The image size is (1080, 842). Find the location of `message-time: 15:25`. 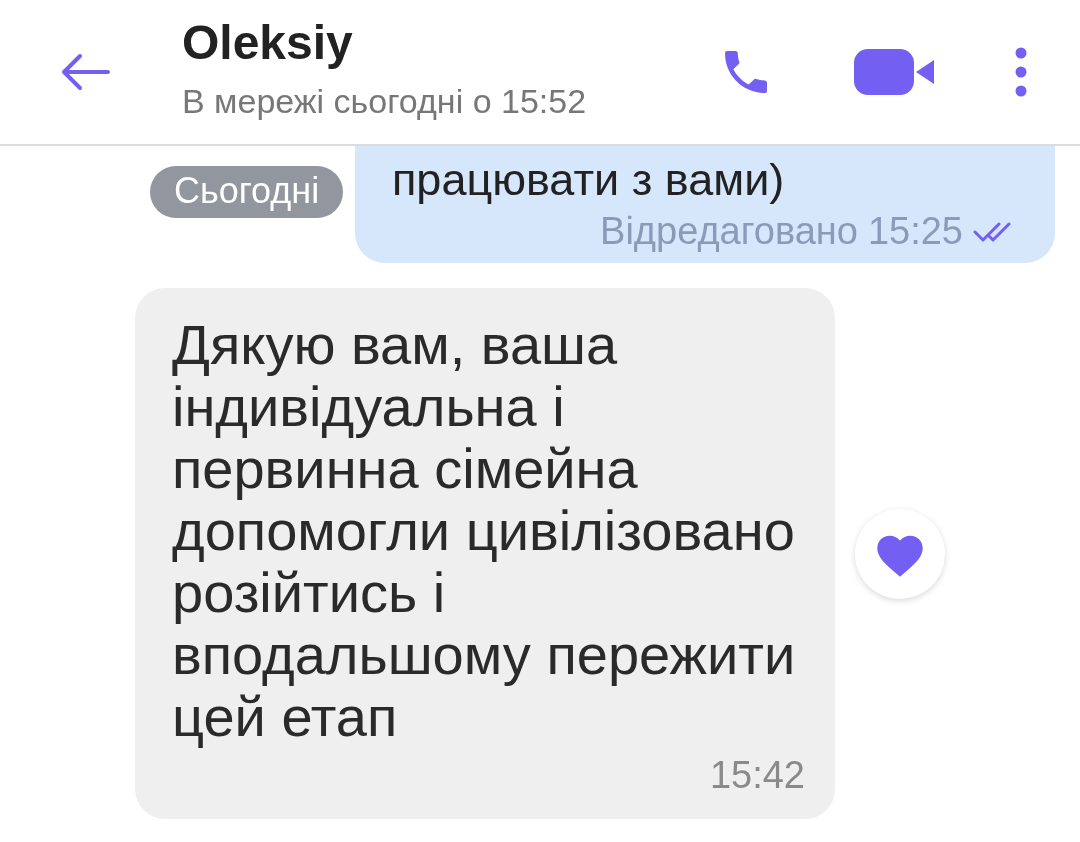

message-time: 15:25 is located at coordinates (915, 231).